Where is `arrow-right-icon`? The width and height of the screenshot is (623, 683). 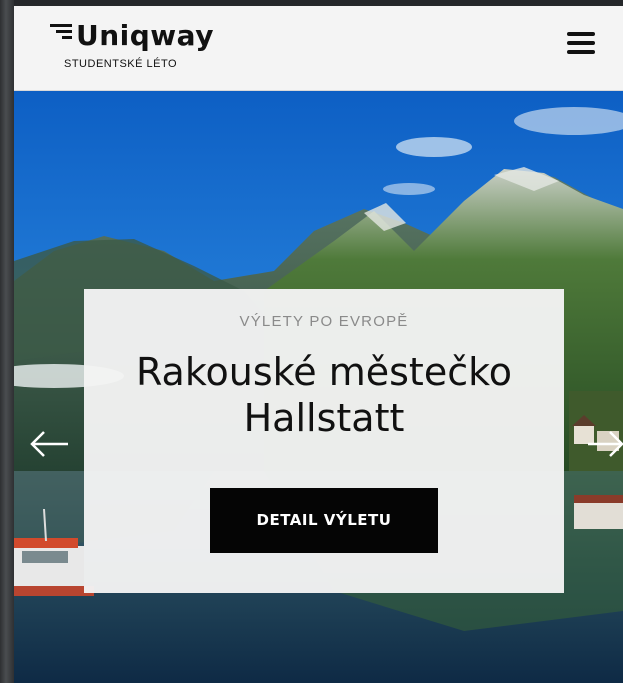
arrow-right-icon is located at coordinates (605, 444).